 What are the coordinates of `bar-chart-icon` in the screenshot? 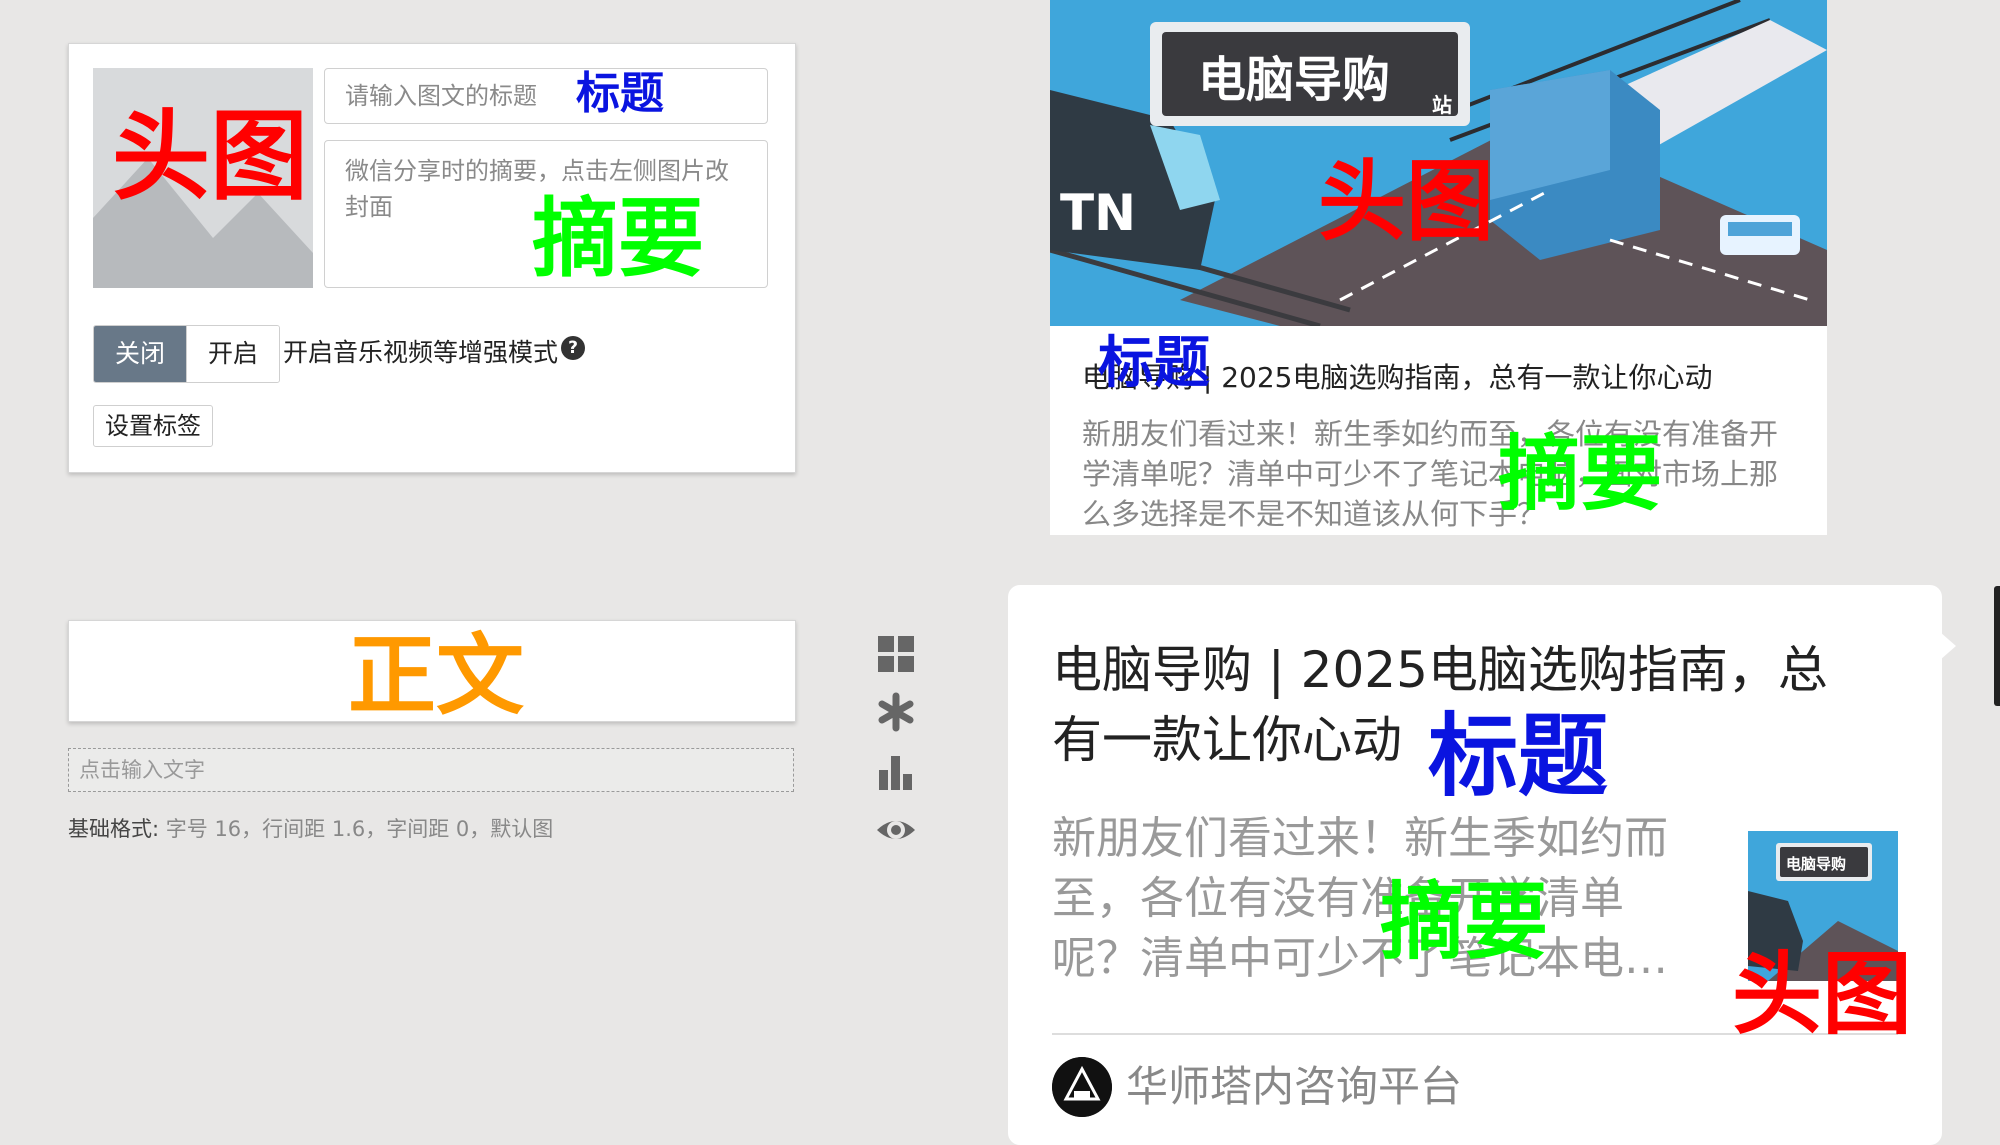 It's located at (896, 772).